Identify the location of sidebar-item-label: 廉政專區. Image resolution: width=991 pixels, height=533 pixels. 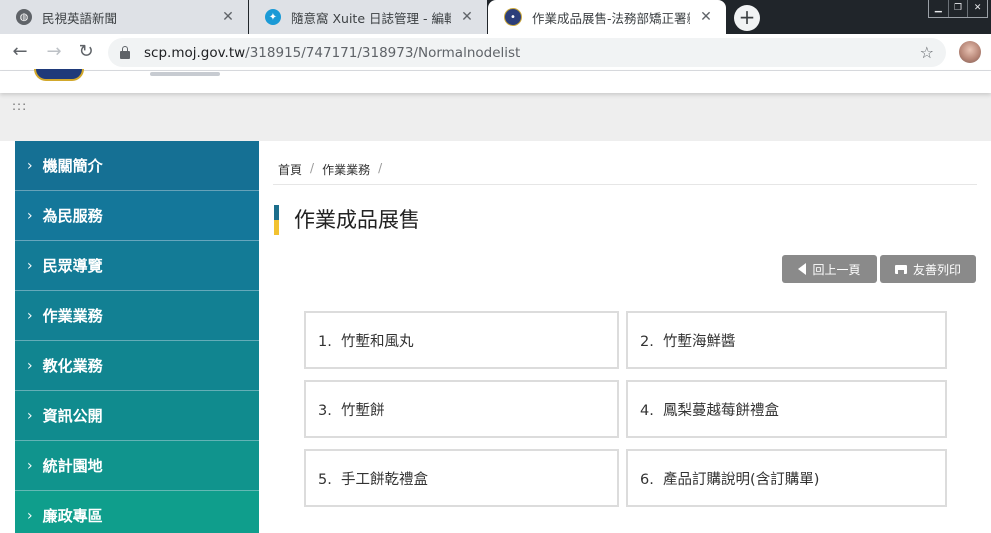
(72, 516).